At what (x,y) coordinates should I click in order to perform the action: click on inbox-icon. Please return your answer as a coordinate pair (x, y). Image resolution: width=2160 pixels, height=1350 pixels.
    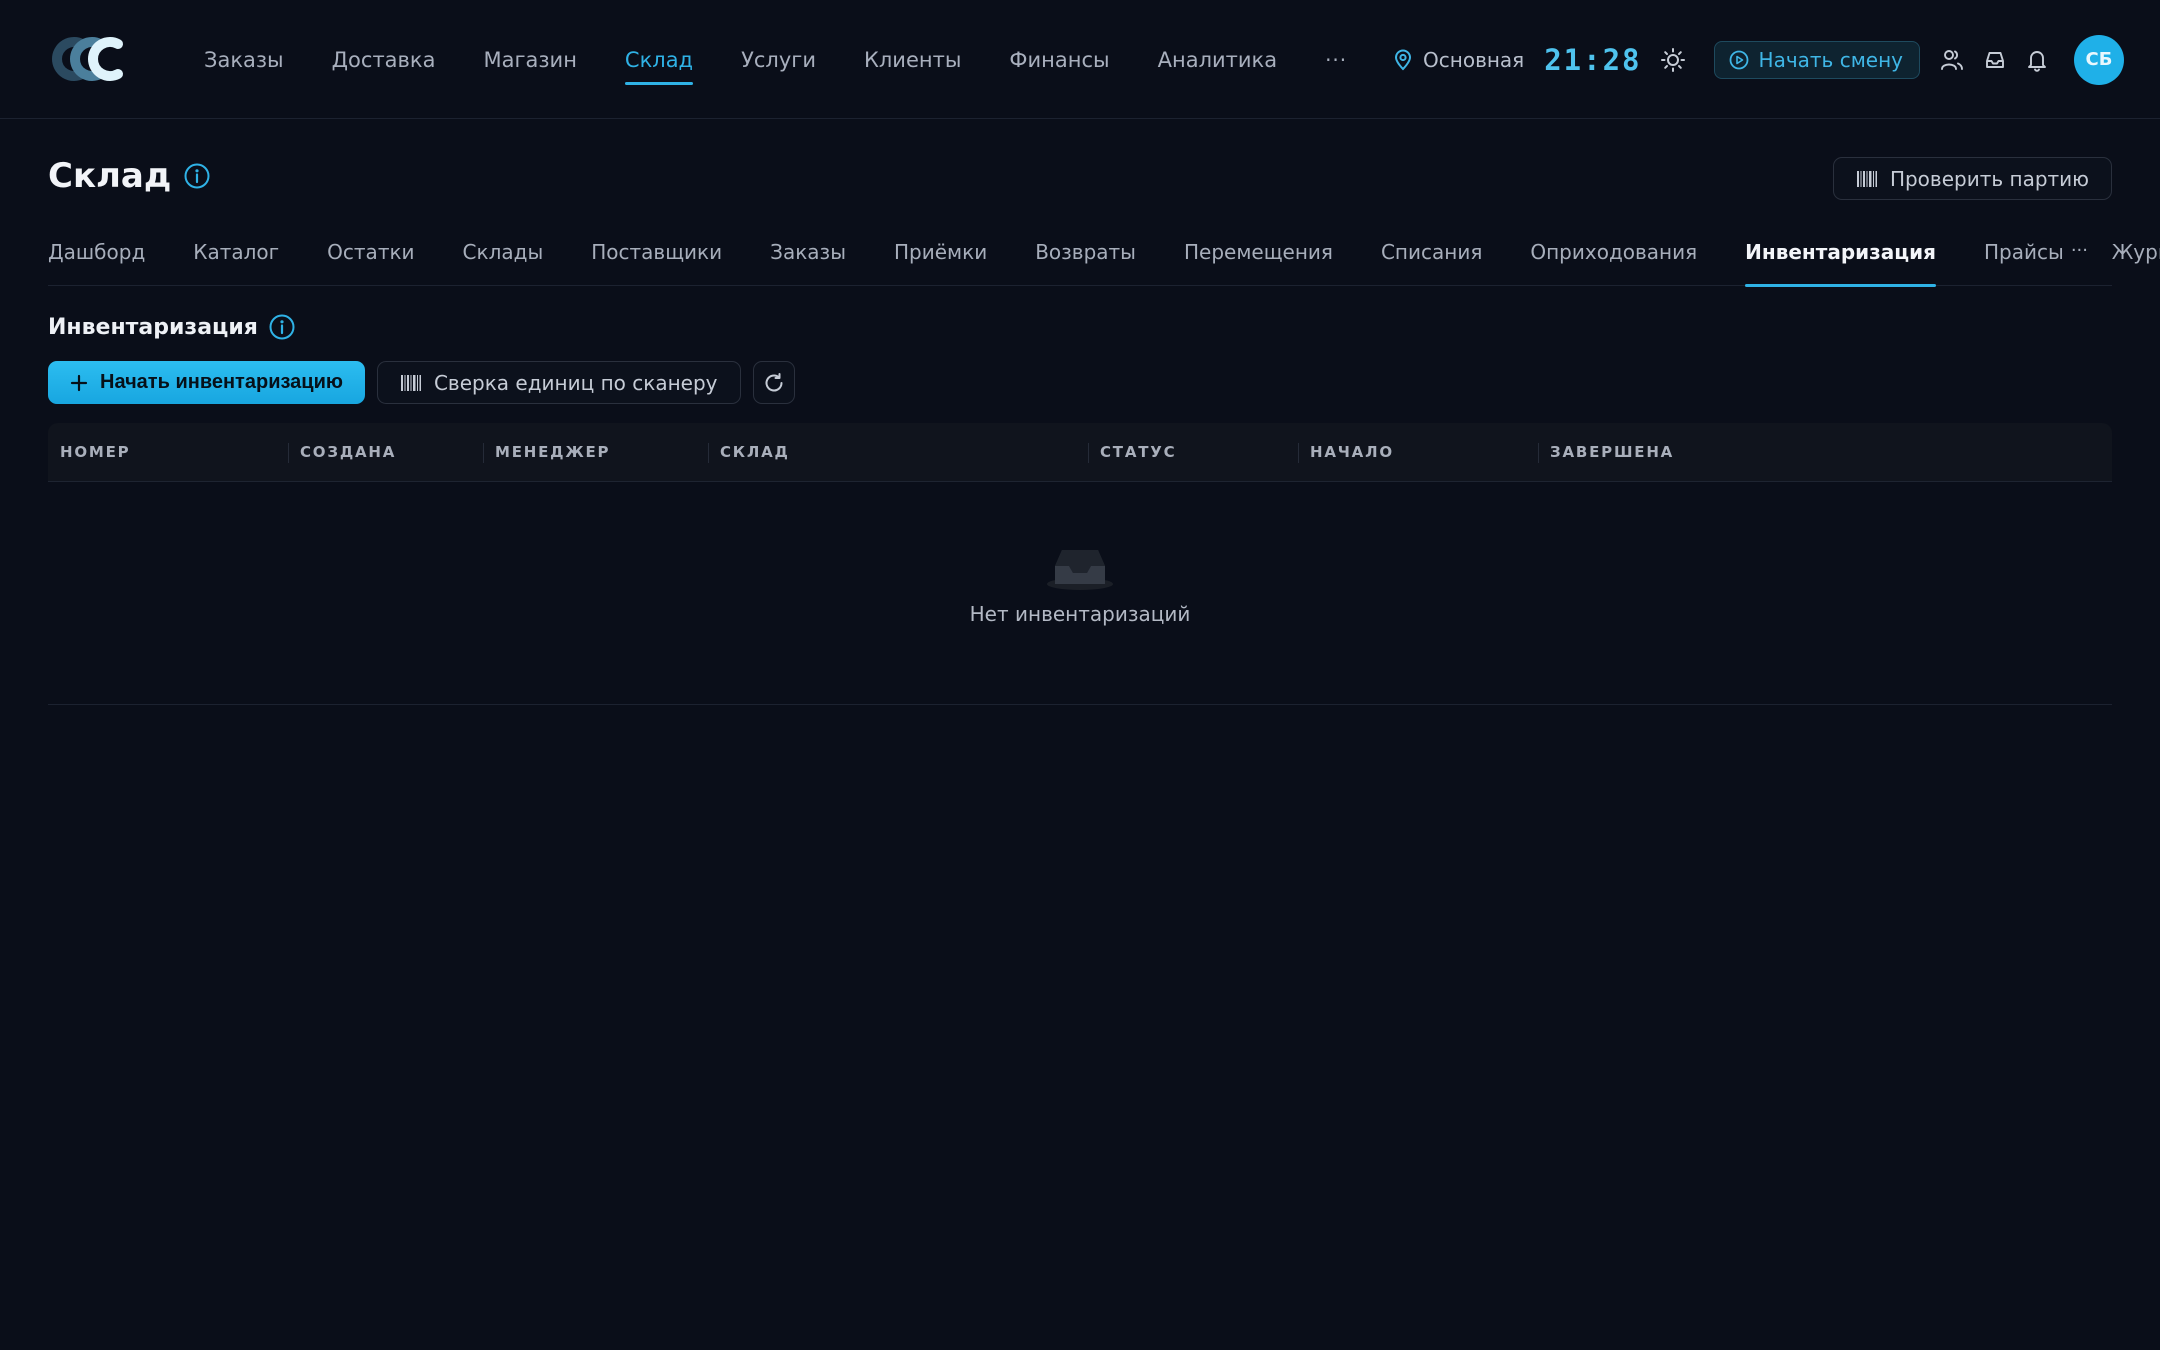
    Looking at the image, I should click on (1995, 60).